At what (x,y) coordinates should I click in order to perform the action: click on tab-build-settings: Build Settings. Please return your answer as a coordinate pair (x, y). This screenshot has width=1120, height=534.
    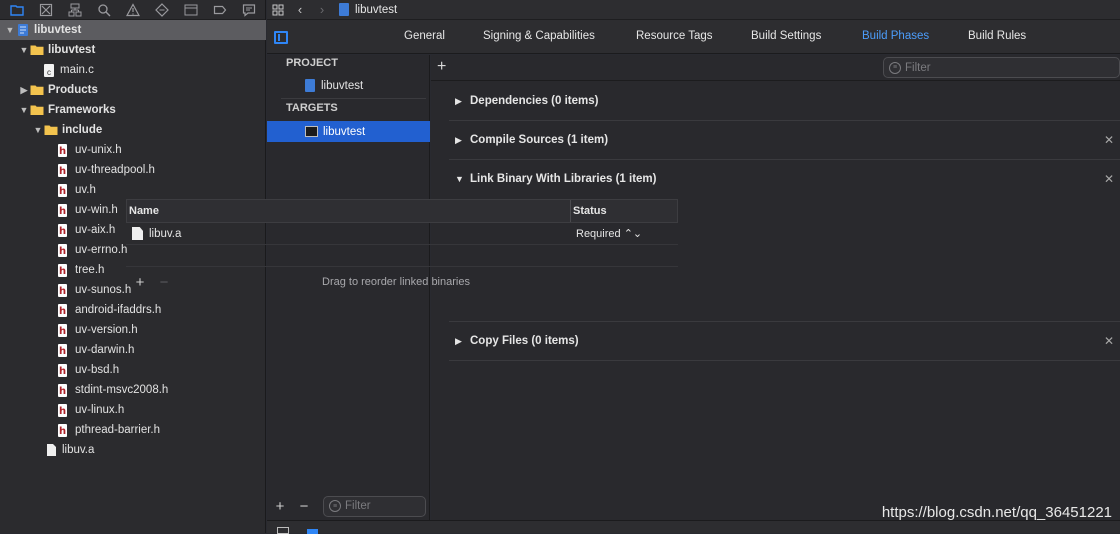
    Looking at the image, I should click on (786, 36).